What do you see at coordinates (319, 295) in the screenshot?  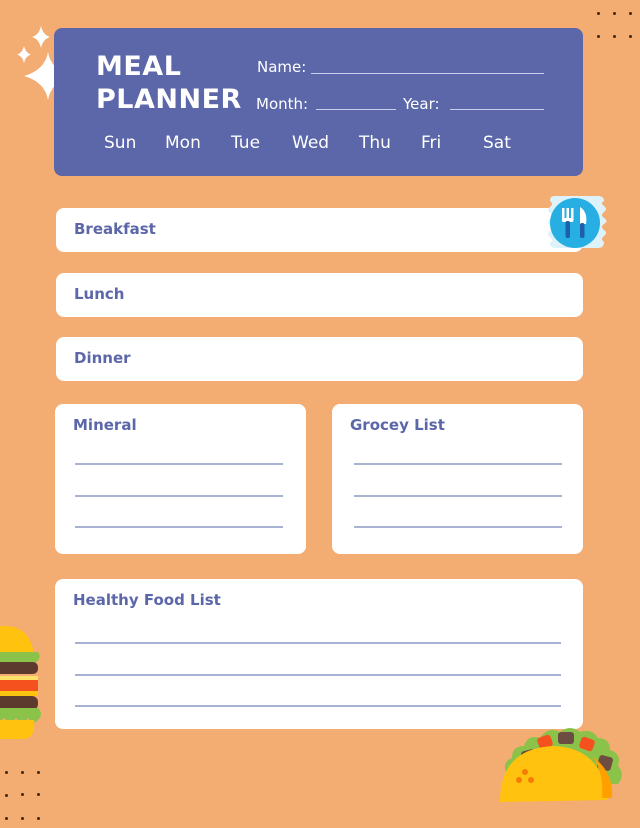 I see `meal-row-lunch: Lunch` at bounding box center [319, 295].